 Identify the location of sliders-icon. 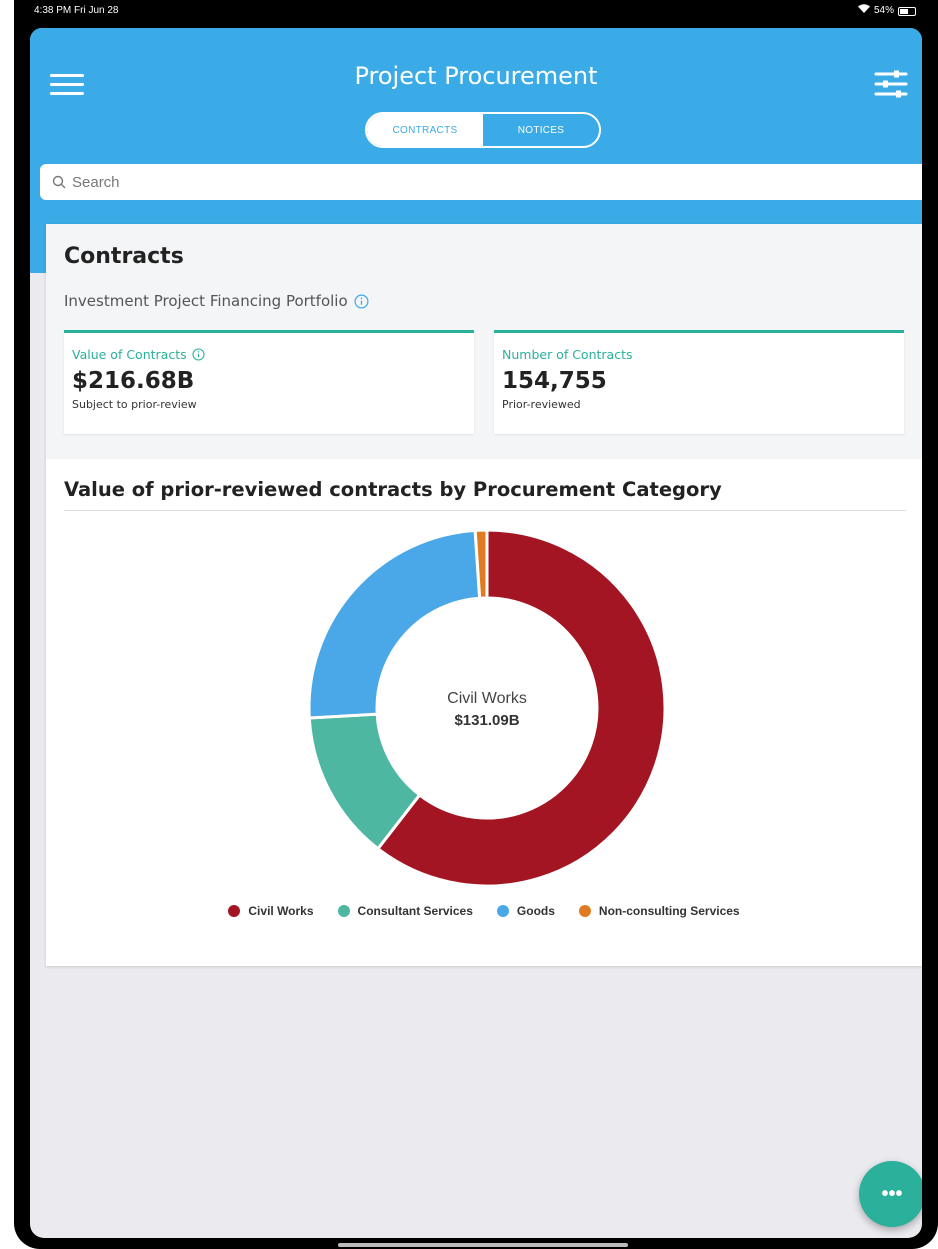
(891, 84).